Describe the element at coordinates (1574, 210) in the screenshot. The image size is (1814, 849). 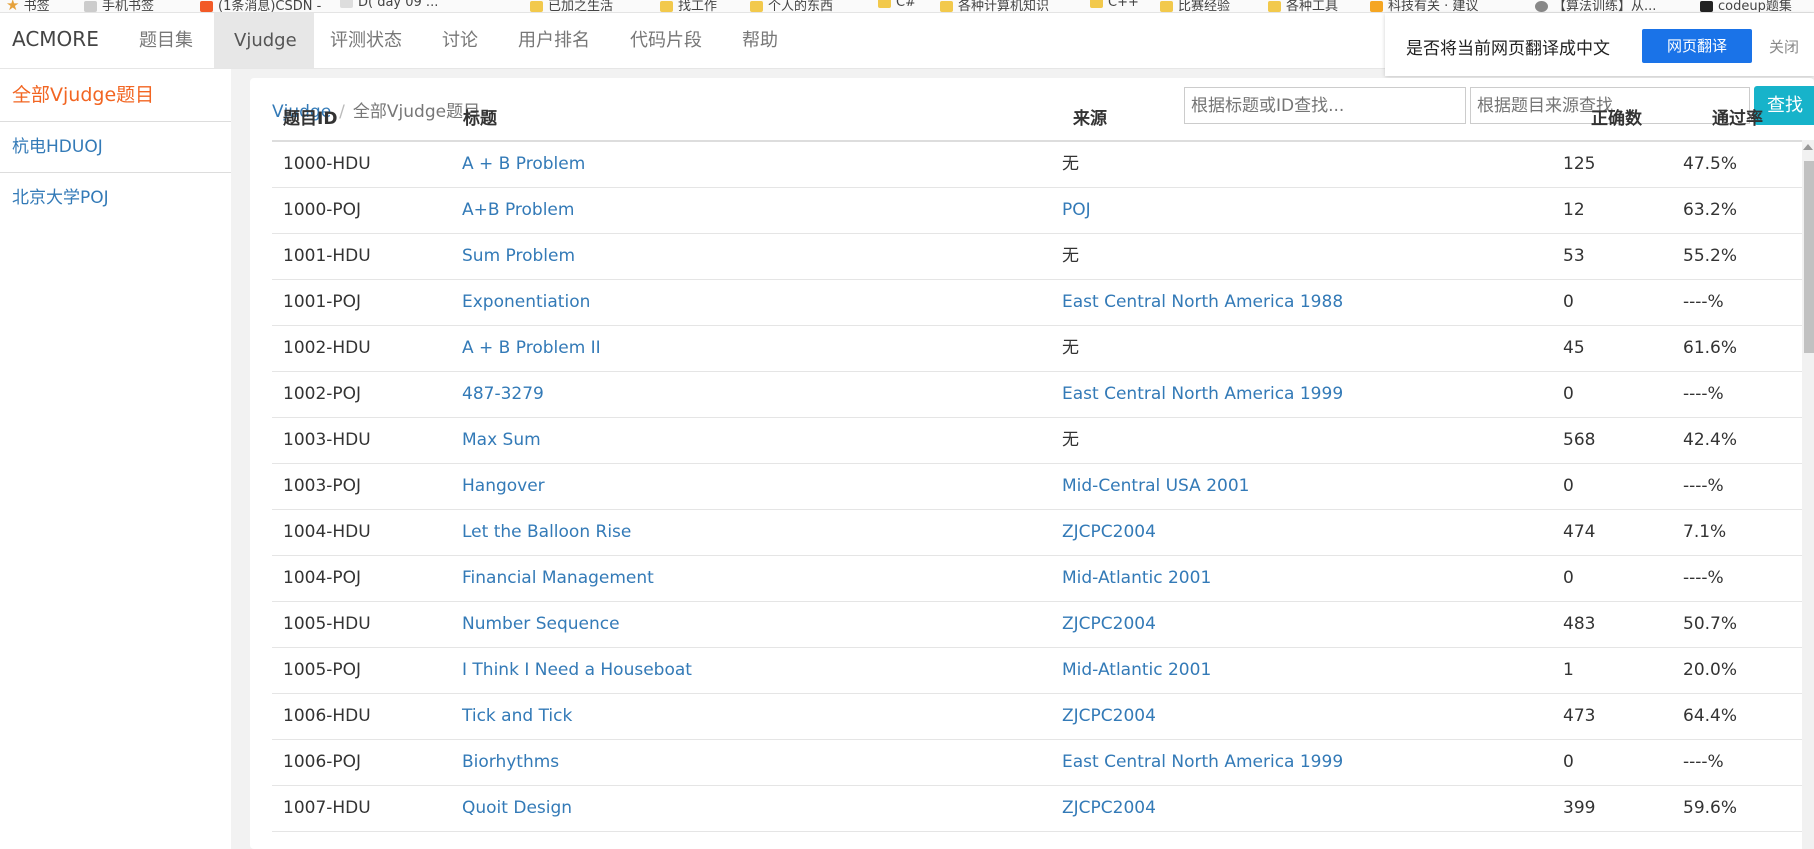
I see `accepted-count: 12` at that location.